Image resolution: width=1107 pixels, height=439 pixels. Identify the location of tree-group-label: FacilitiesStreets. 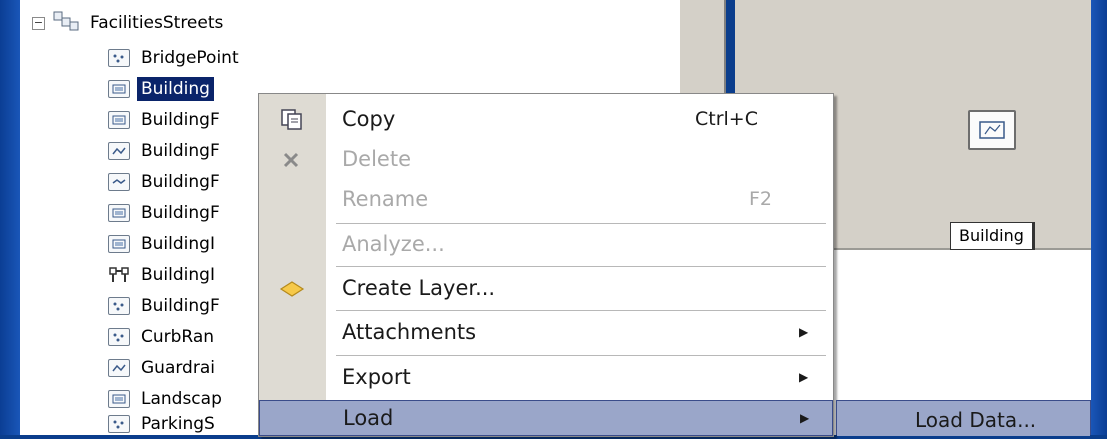
(156, 23).